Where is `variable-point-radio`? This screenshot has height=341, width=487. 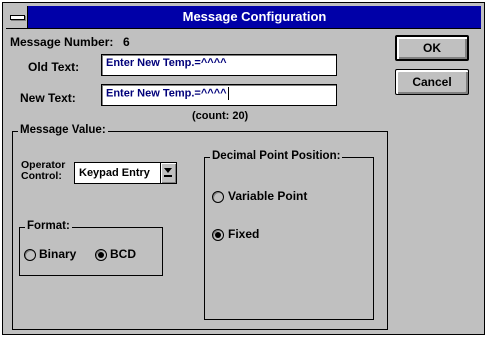 variable-point-radio is located at coordinates (218, 197).